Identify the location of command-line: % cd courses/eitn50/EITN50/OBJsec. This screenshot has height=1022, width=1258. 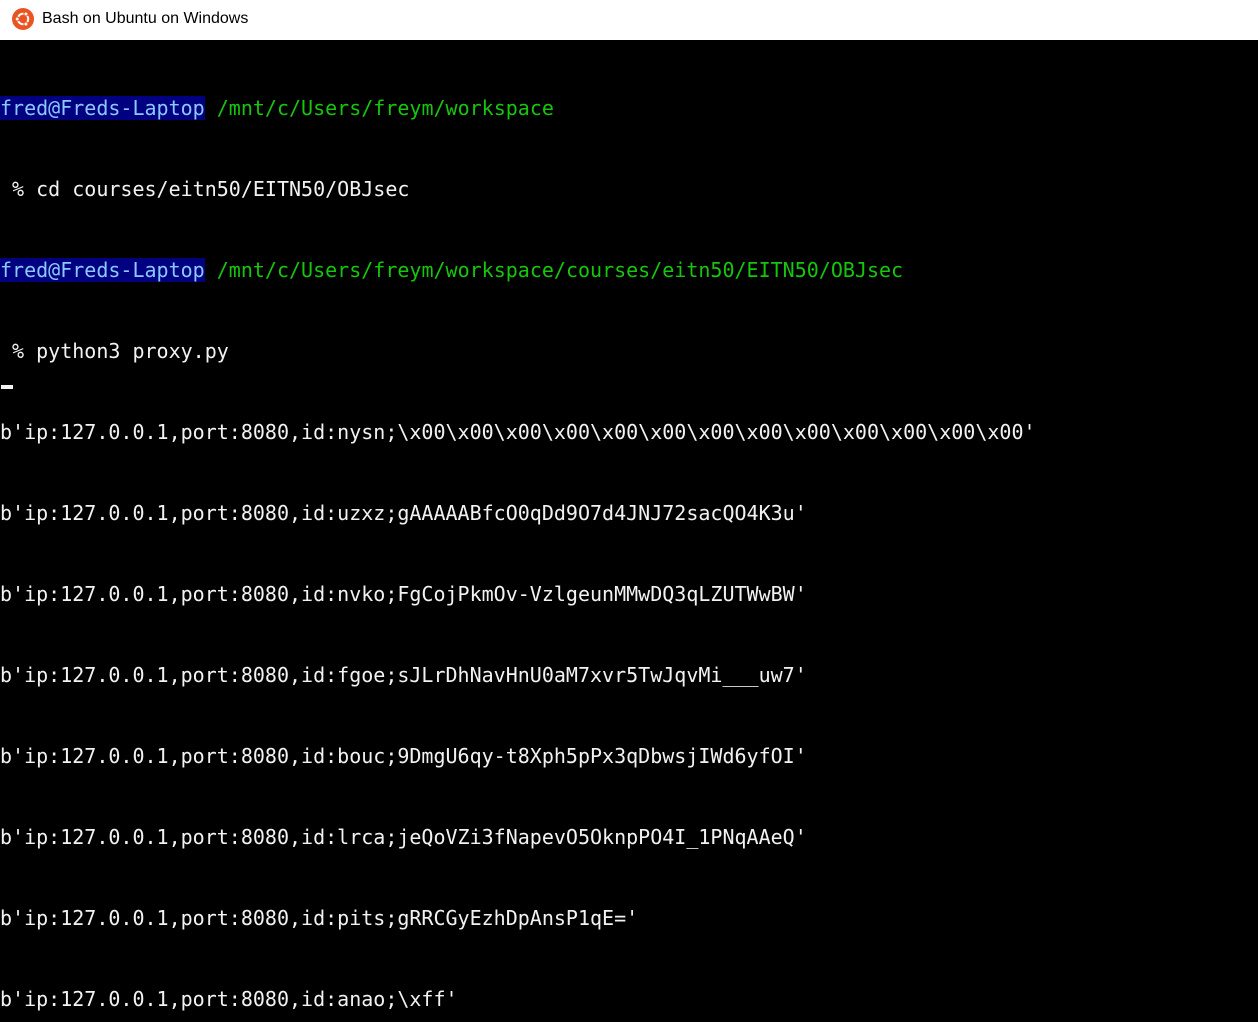
(205, 189).